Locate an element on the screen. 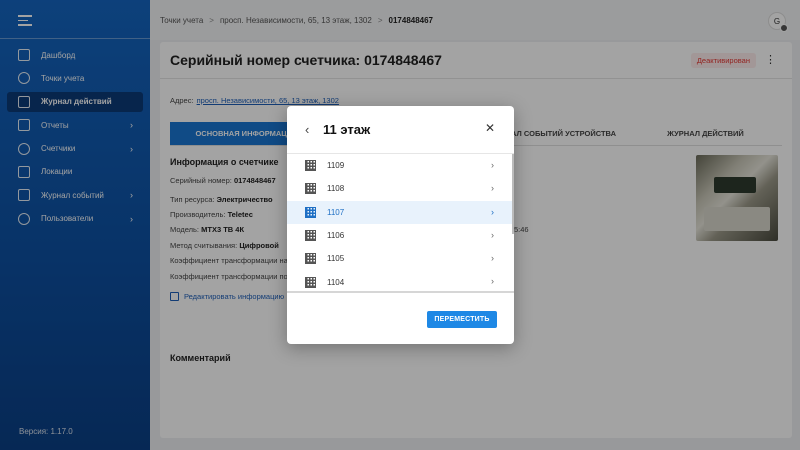 Image resolution: width=800 pixels, height=450 pixels. room-label: 1105 is located at coordinates (336, 259).